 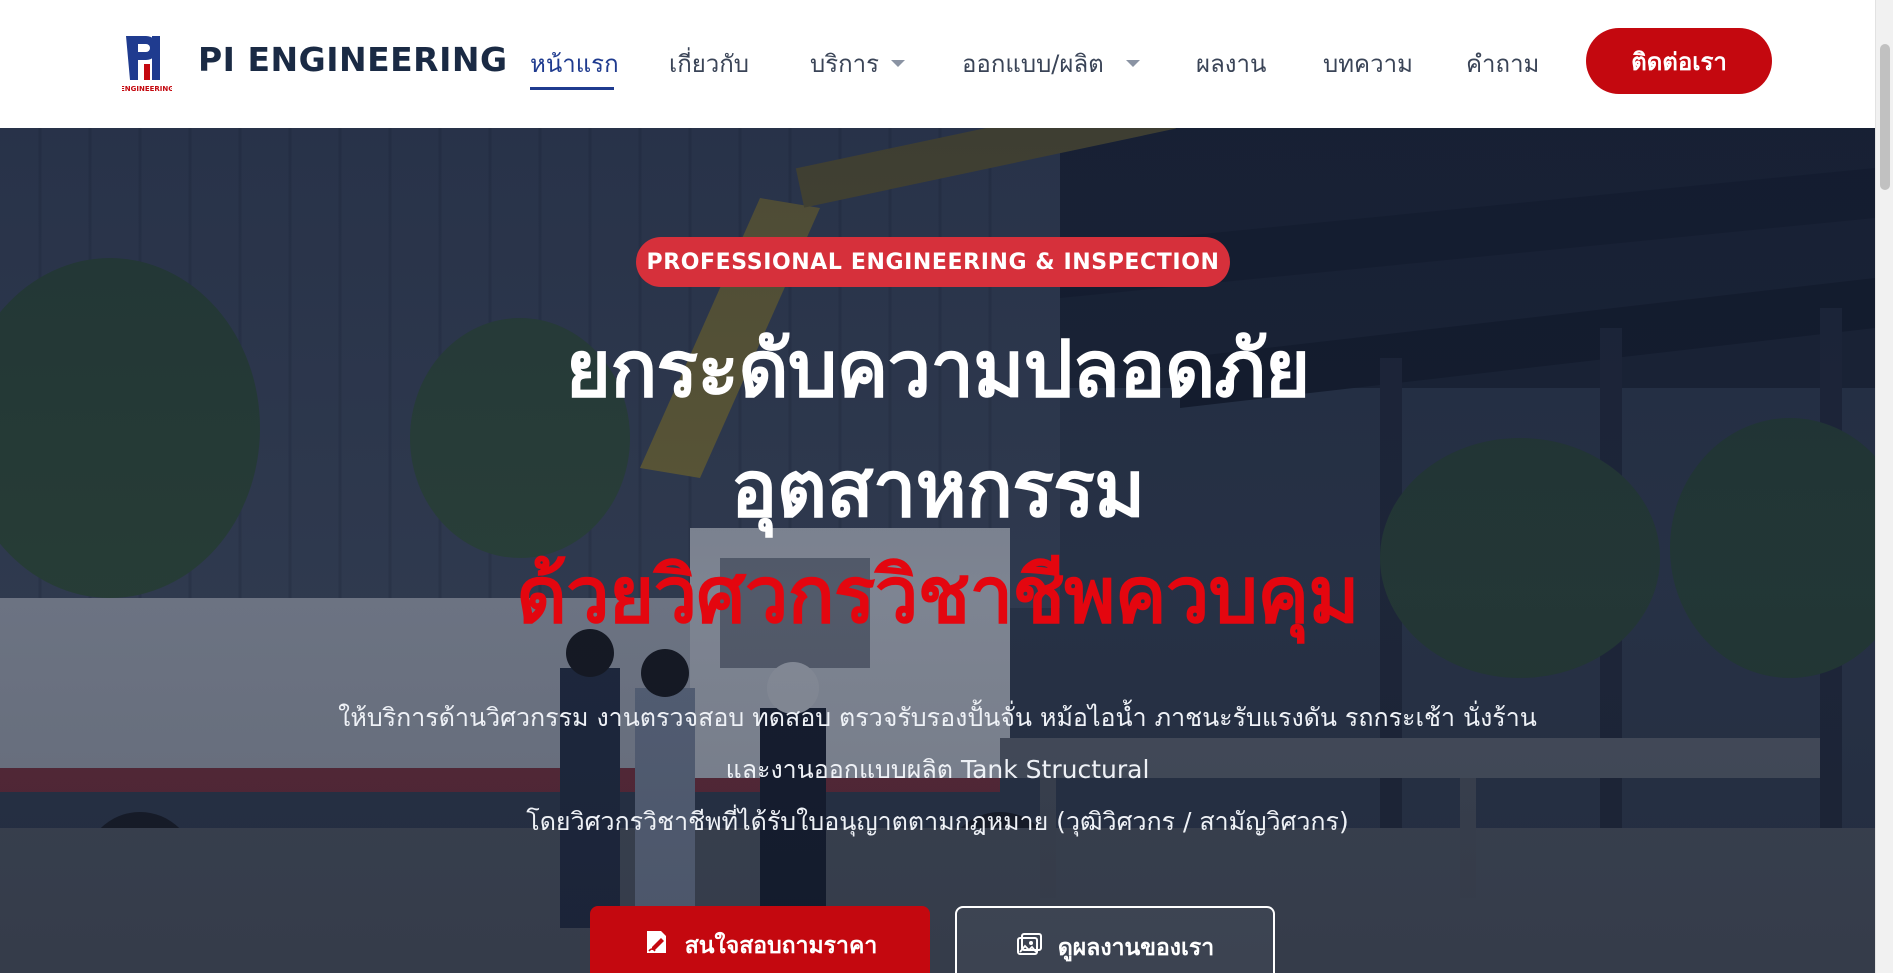 What do you see at coordinates (1133, 63) in the screenshot?
I see `design-caret-down-icon` at bounding box center [1133, 63].